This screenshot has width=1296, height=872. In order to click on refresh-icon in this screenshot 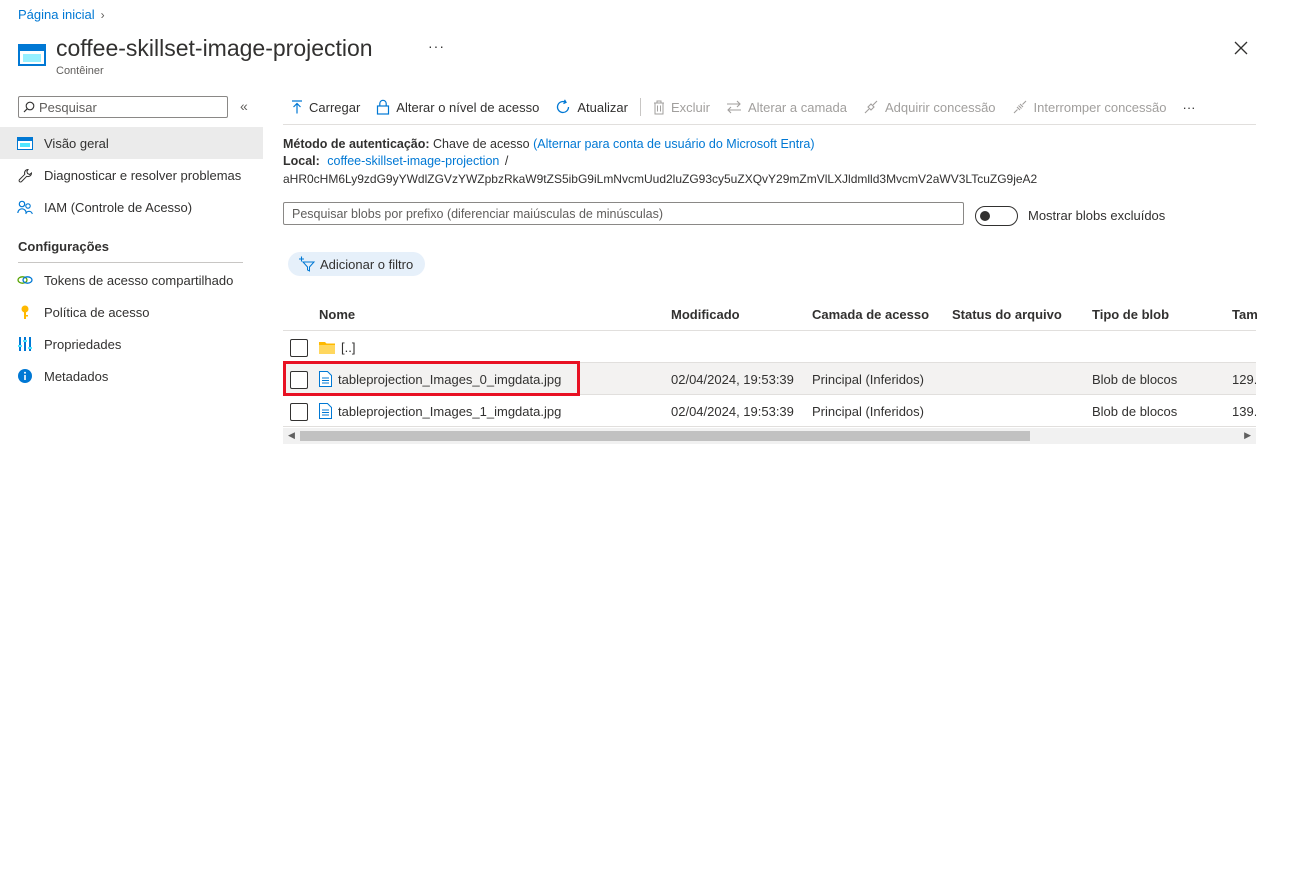, I will do `click(563, 106)`.